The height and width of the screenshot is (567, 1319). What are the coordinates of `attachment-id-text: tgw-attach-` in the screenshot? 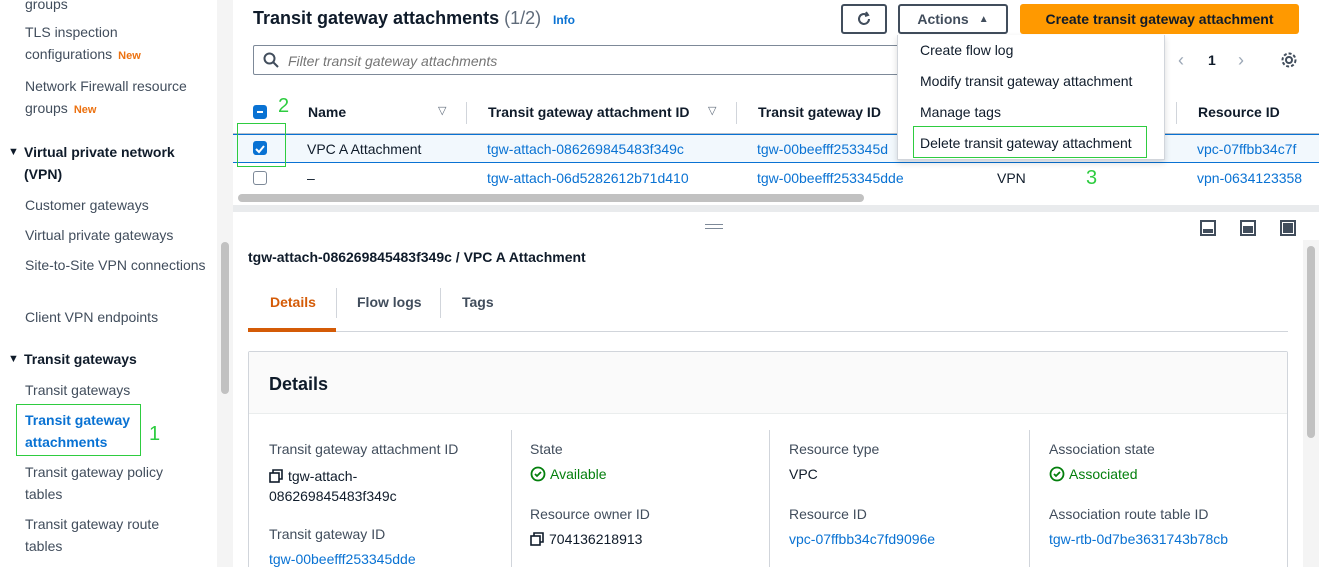 It's located at (323, 476).